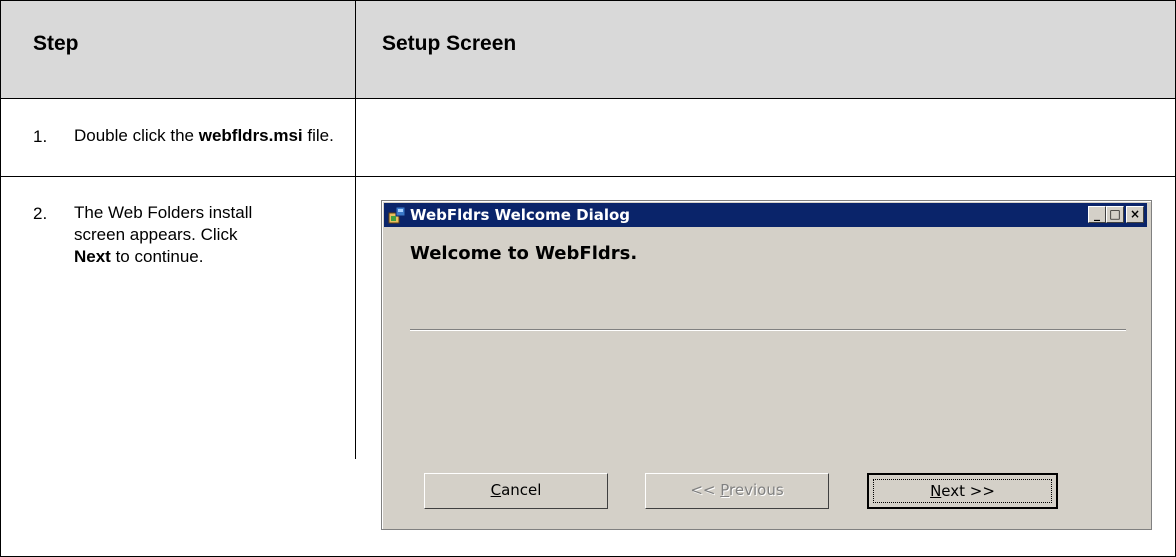 This screenshot has height=557, width=1176. I want to click on step-text: Double click the webfldrs.msi file., so click(204, 136).